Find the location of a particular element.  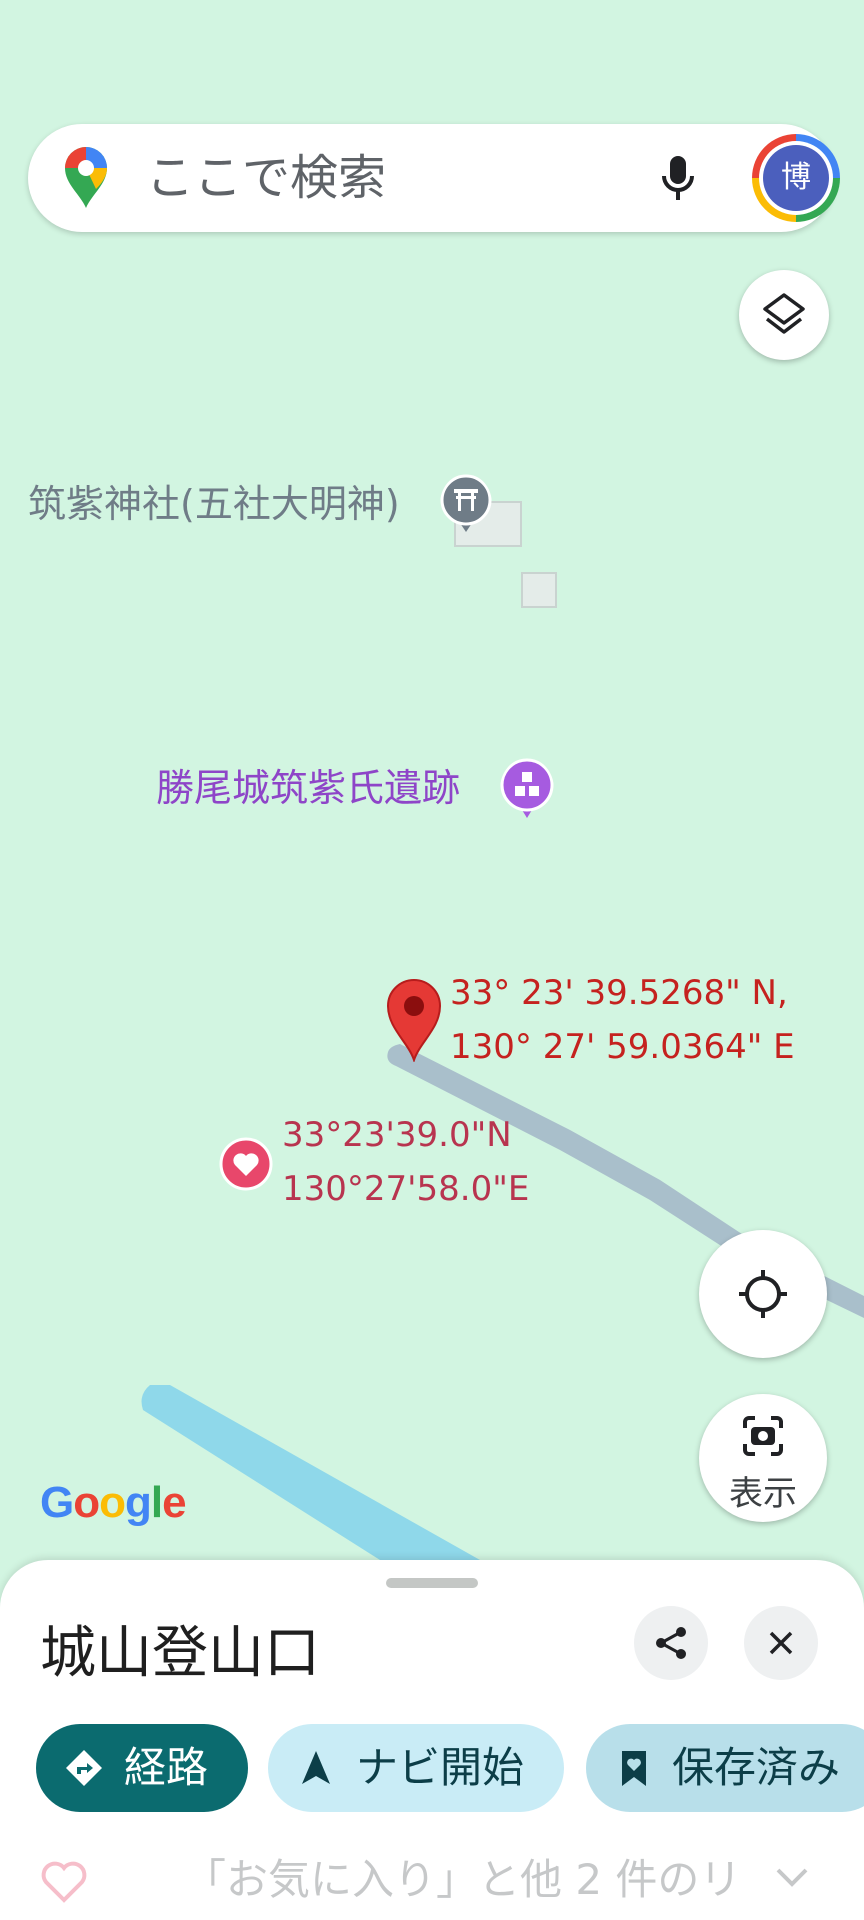

search-input: ここで検索 is located at coordinates (266, 178).